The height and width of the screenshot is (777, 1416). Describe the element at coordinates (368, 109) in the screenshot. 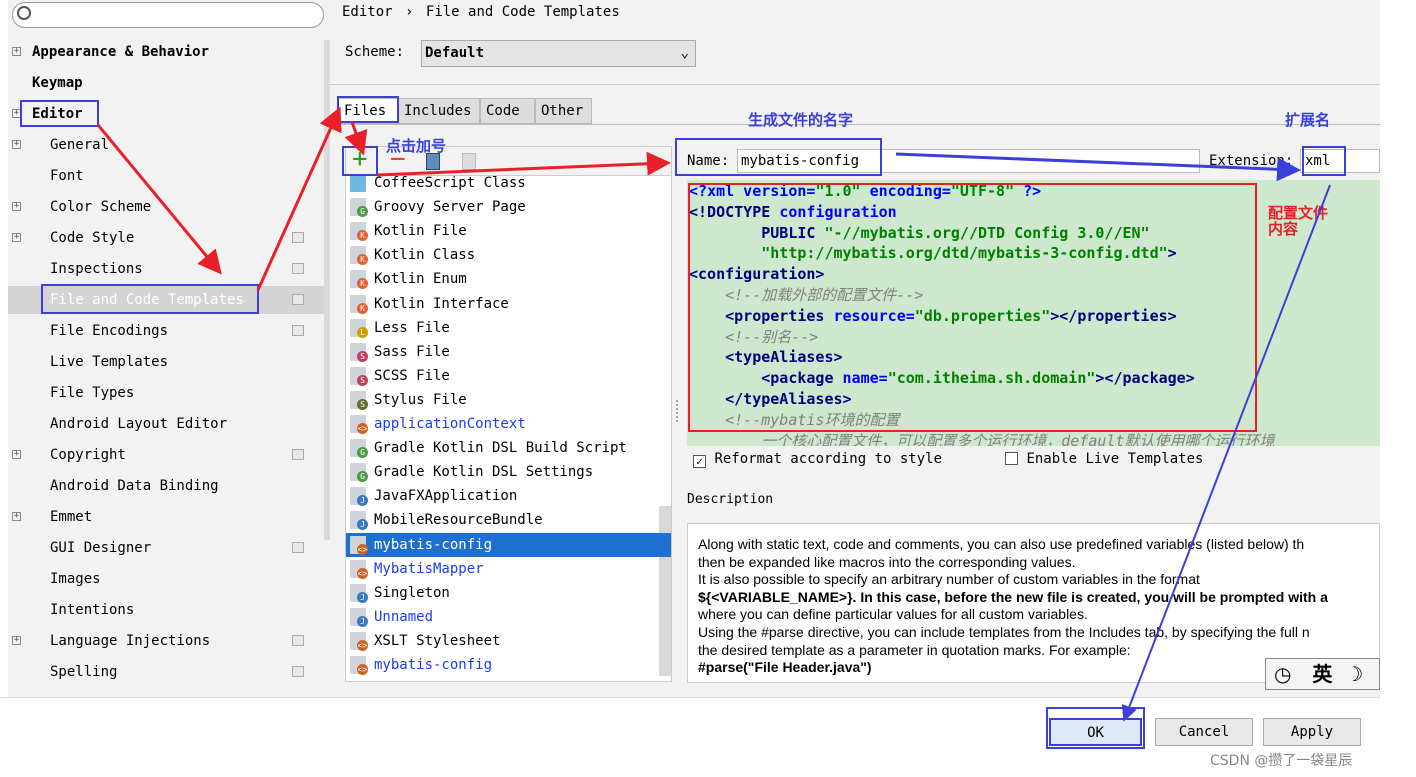

I see `highlight-files-tab` at that location.